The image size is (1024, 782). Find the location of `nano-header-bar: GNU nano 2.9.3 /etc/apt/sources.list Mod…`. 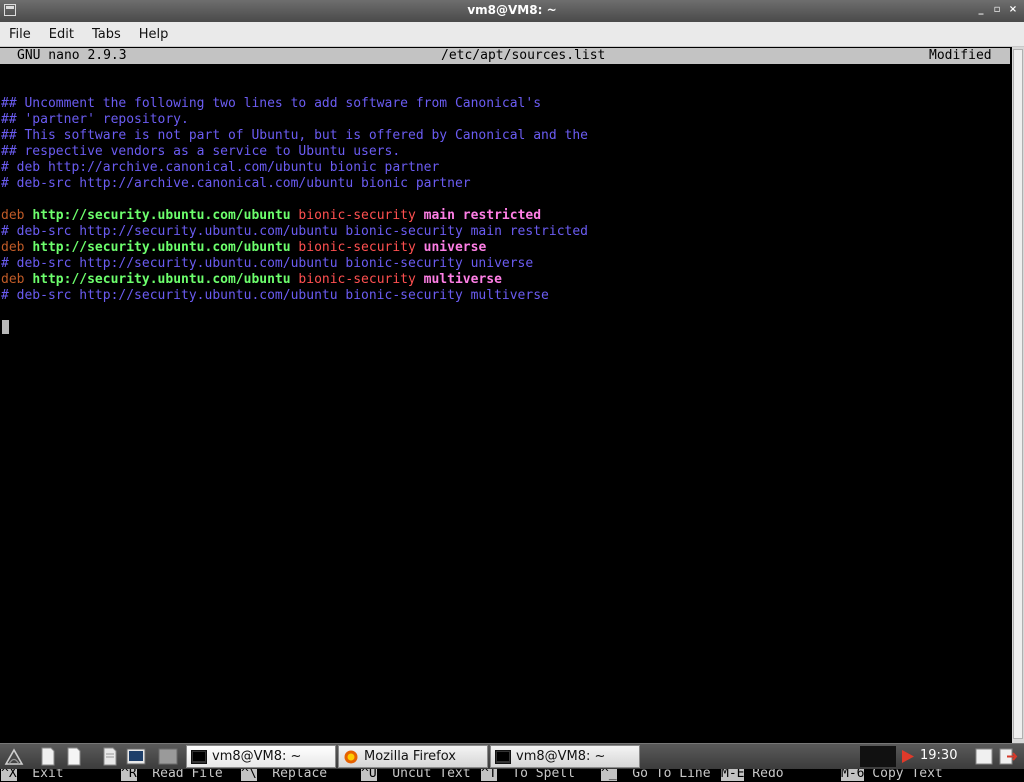

nano-header-bar: GNU nano 2.9.3 /etc/apt/sources.list Mod… is located at coordinates (505, 56).